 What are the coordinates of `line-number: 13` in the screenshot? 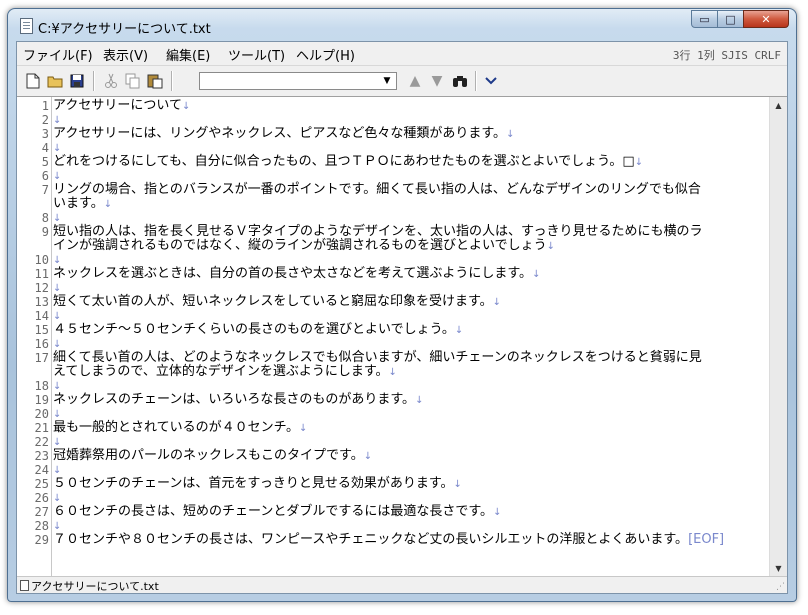 It's located at (41, 302).